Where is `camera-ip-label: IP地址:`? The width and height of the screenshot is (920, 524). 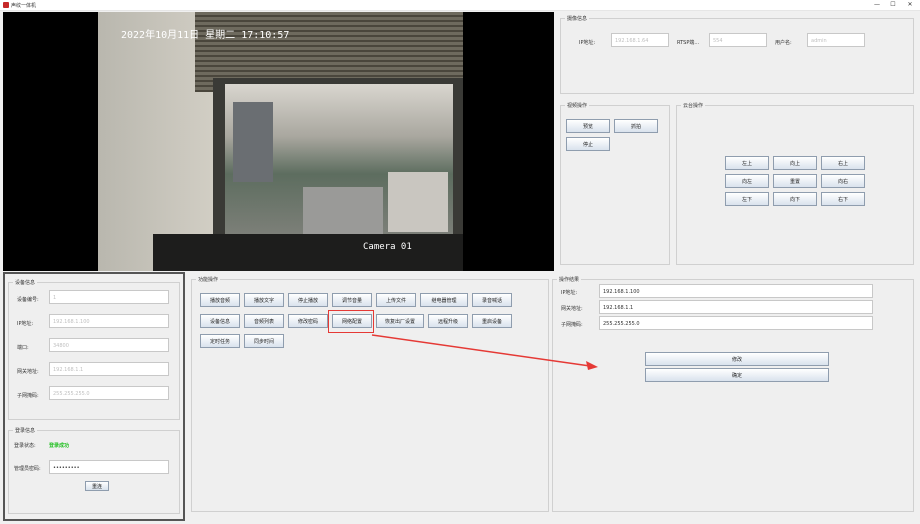 camera-ip-label: IP地址: is located at coordinates (587, 43).